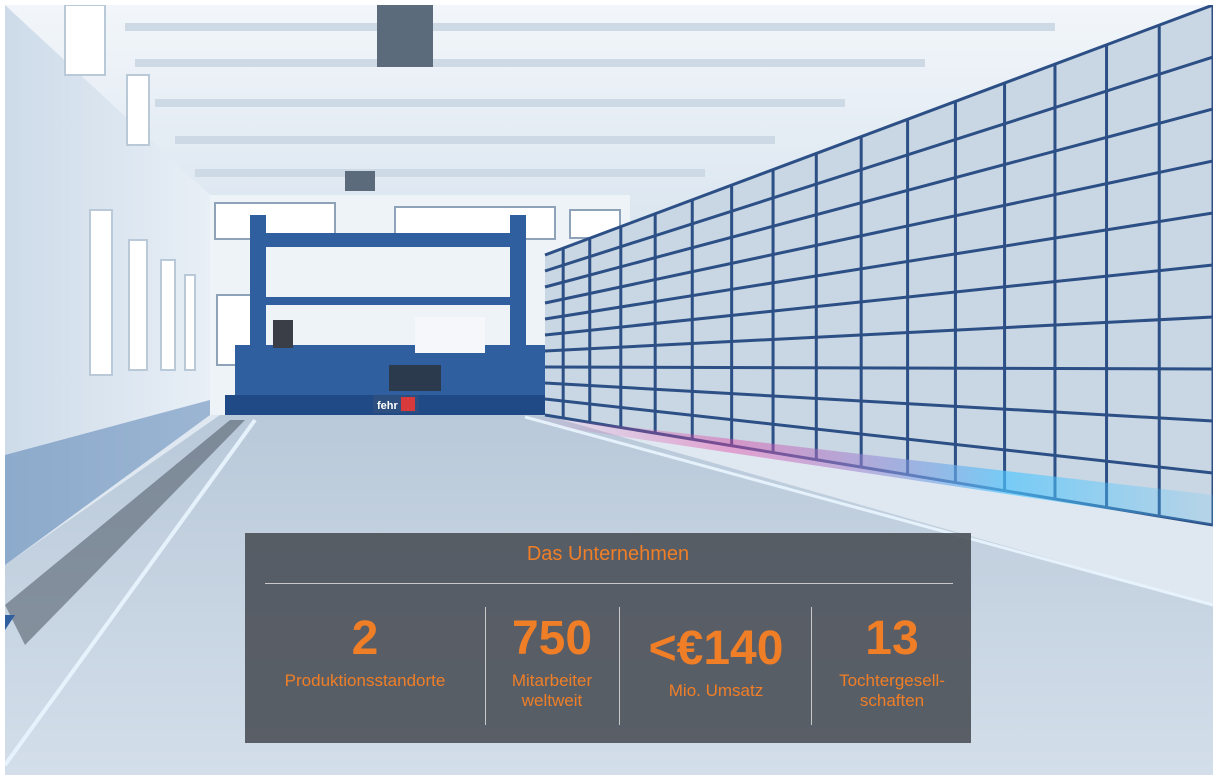 This screenshot has height=780, width=1218. Describe the element at coordinates (716, 648) in the screenshot. I see `stat-number: <€140` at that location.